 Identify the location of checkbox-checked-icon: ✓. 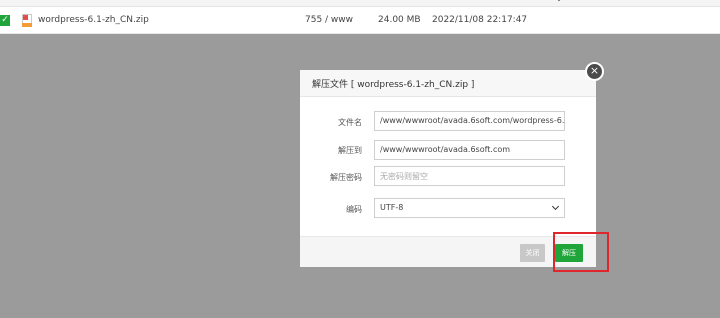
(5, 20).